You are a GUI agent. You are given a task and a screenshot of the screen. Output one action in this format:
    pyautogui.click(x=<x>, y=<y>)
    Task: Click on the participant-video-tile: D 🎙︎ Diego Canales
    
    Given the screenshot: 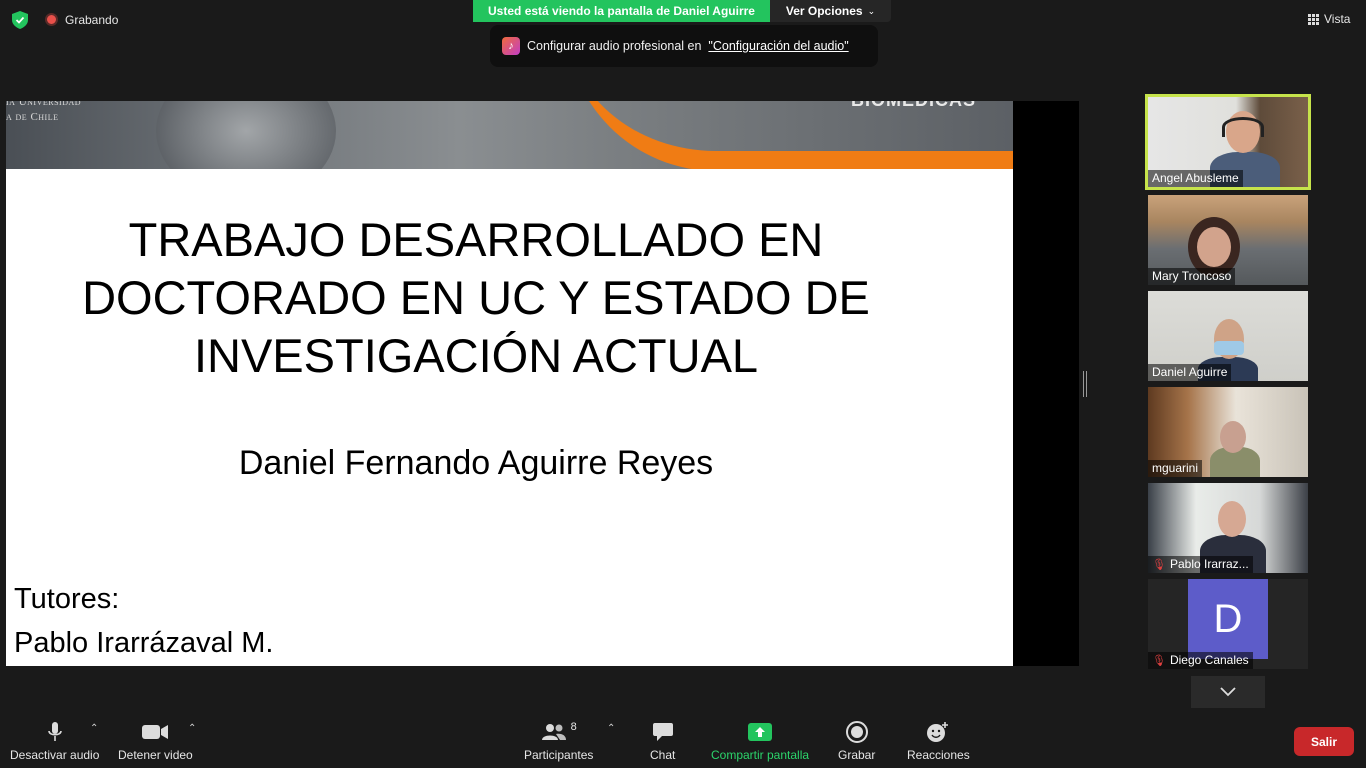 What is the action you would take?
    pyautogui.click(x=1228, y=624)
    